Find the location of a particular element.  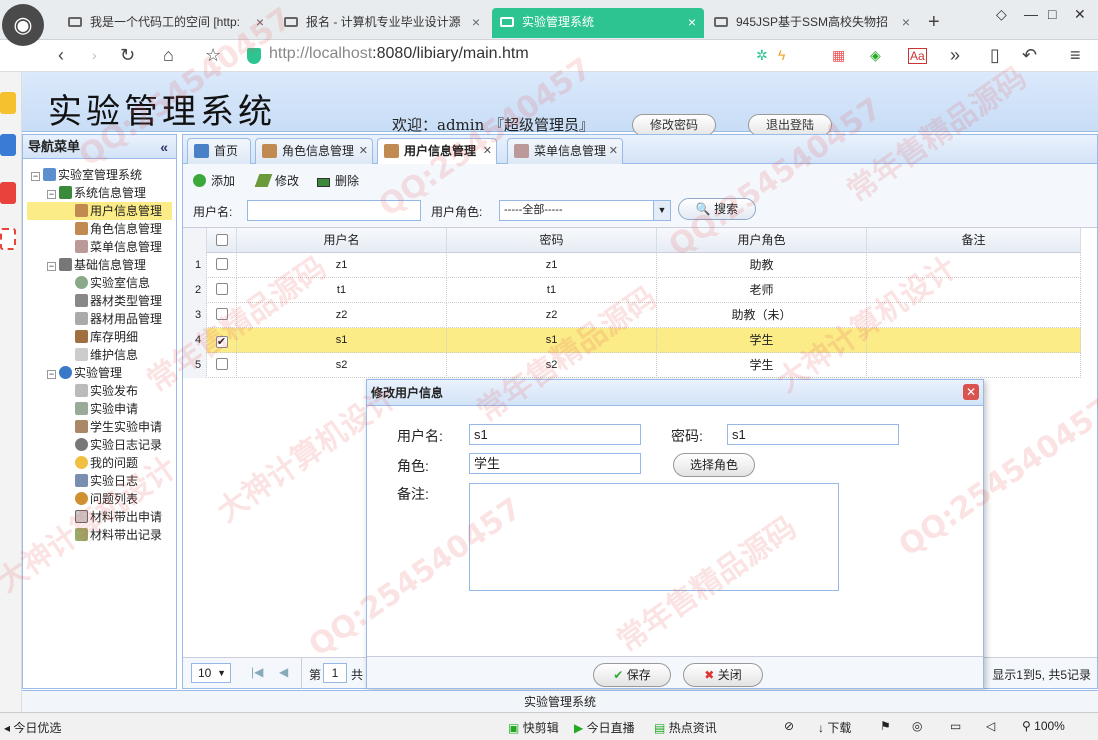

page-size-select: 10 ▼ is located at coordinates (211, 673).